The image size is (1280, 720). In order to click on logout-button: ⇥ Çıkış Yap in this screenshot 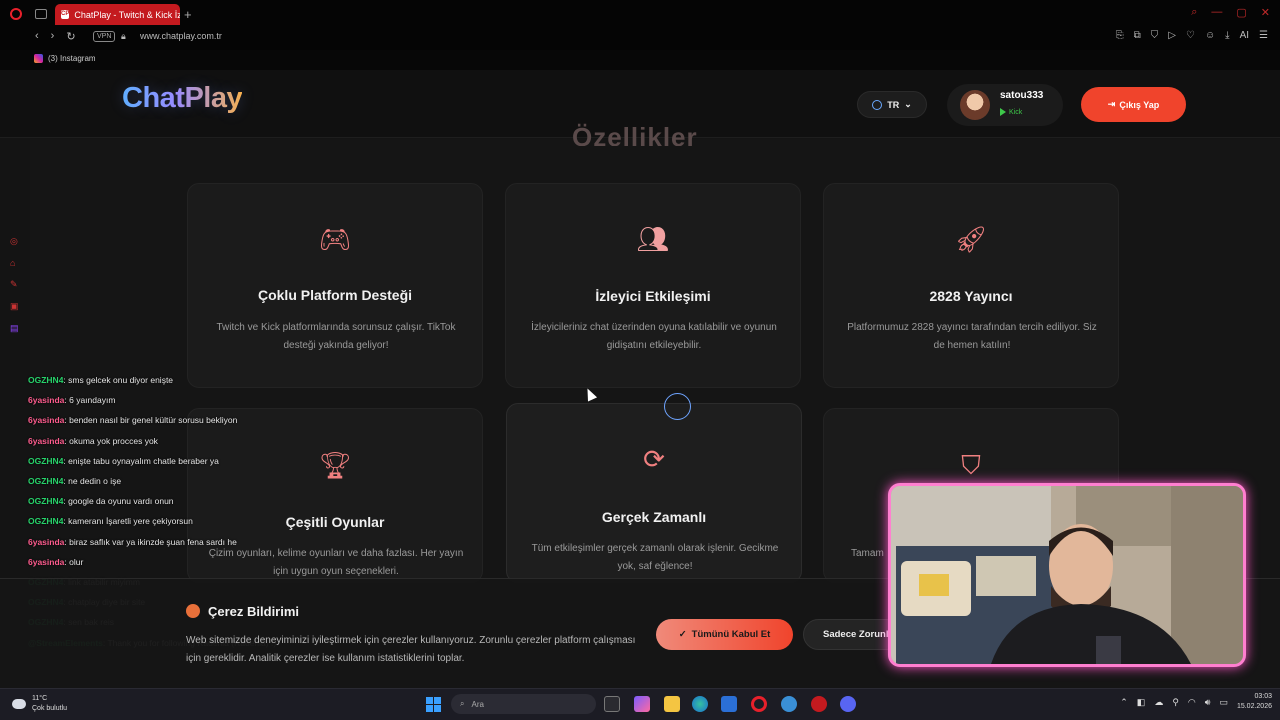, I will do `click(1133, 104)`.